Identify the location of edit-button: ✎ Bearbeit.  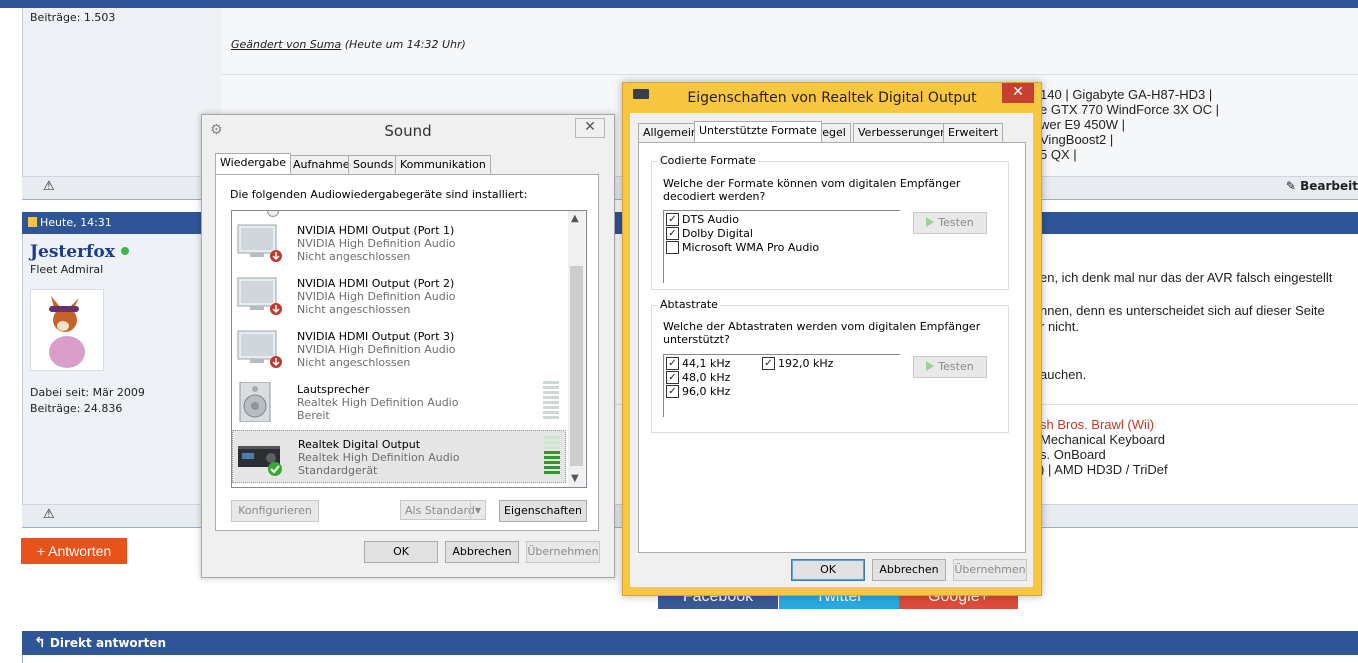
(1322, 186).